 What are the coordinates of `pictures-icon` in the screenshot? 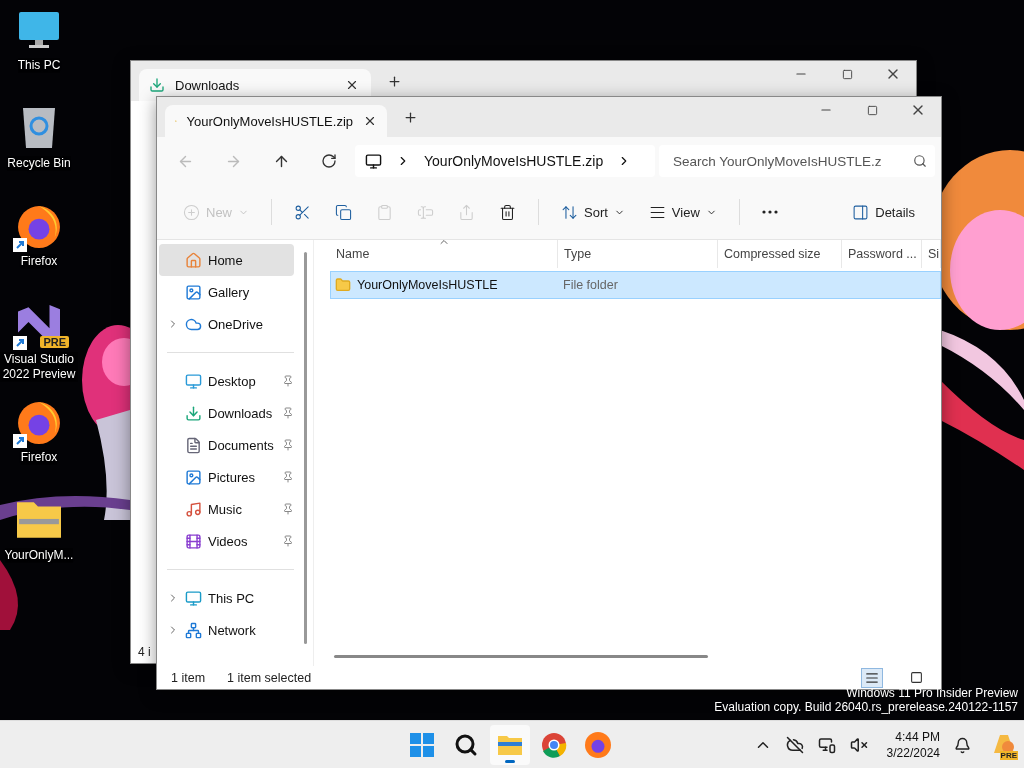 It's located at (193, 477).